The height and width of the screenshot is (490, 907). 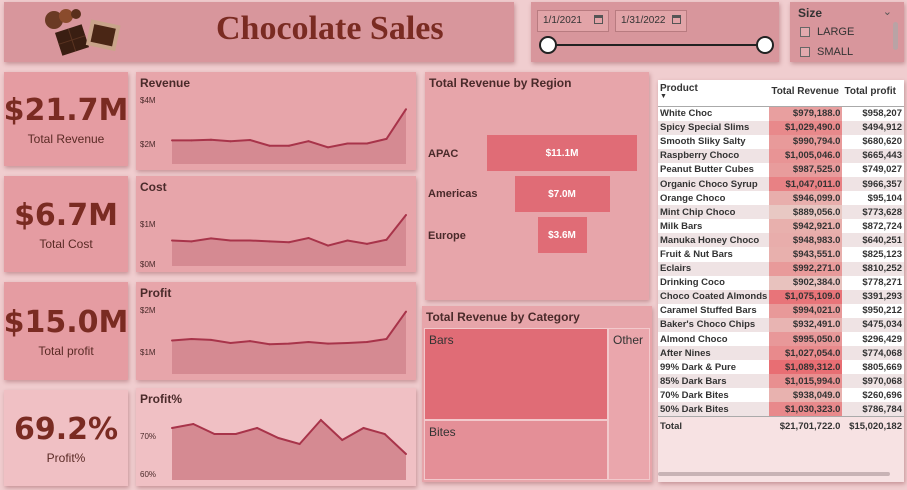 I want to click on table-total-row: Total $21,701,722.0 $15,020,182, so click(x=781, y=425).